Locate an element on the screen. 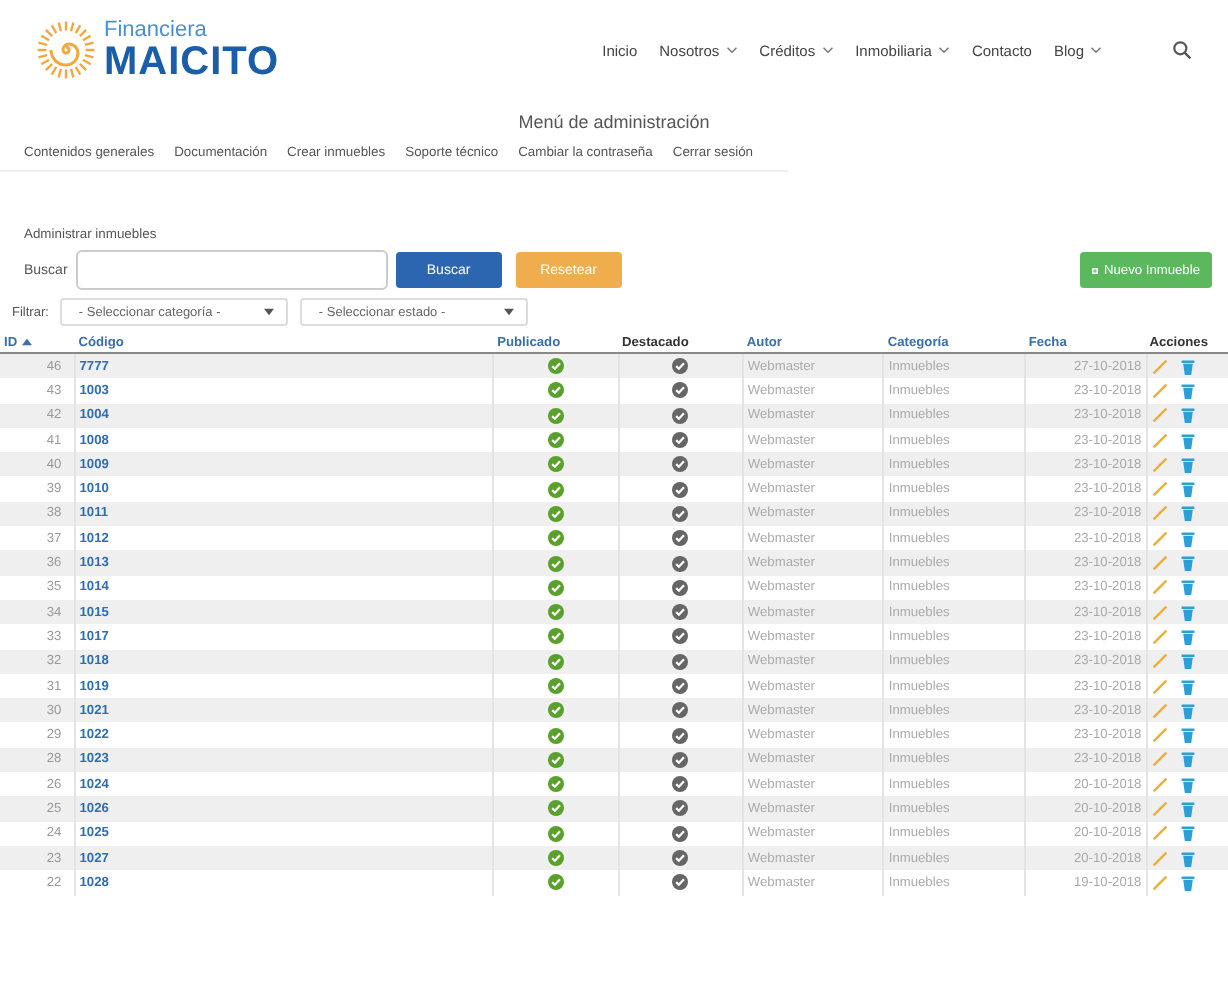 The image size is (1228, 988). plus-icon is located at coordinates (1095, 270).